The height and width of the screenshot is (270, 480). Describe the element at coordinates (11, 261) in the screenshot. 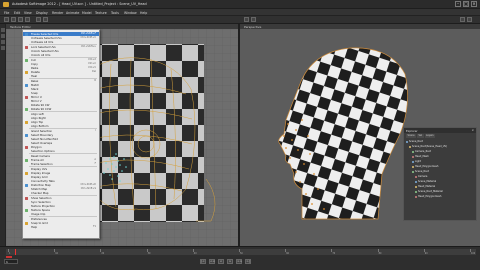

I see `current-frame-field: 1` at that location.